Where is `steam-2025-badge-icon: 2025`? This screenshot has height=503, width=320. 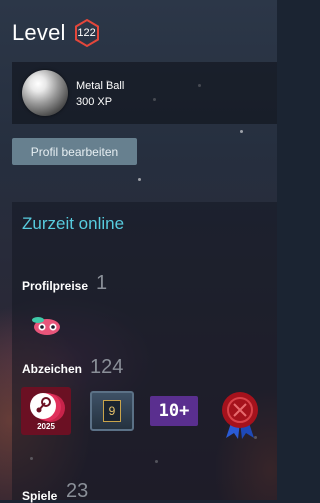
steam-2025-badge-icon: 2025 is located at coordinates (46, 411).